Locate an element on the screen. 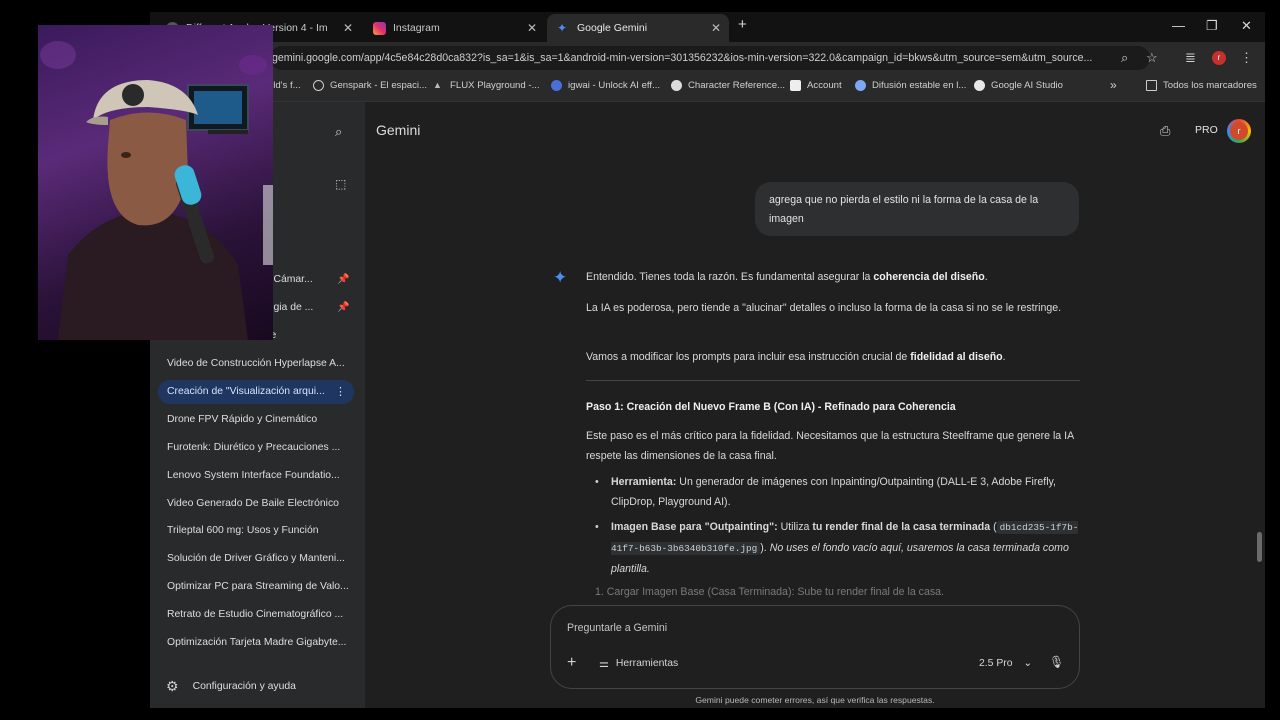 The height and width of the screenshot is (720, 1280). openai-icon is located at coordinates (676, 85).